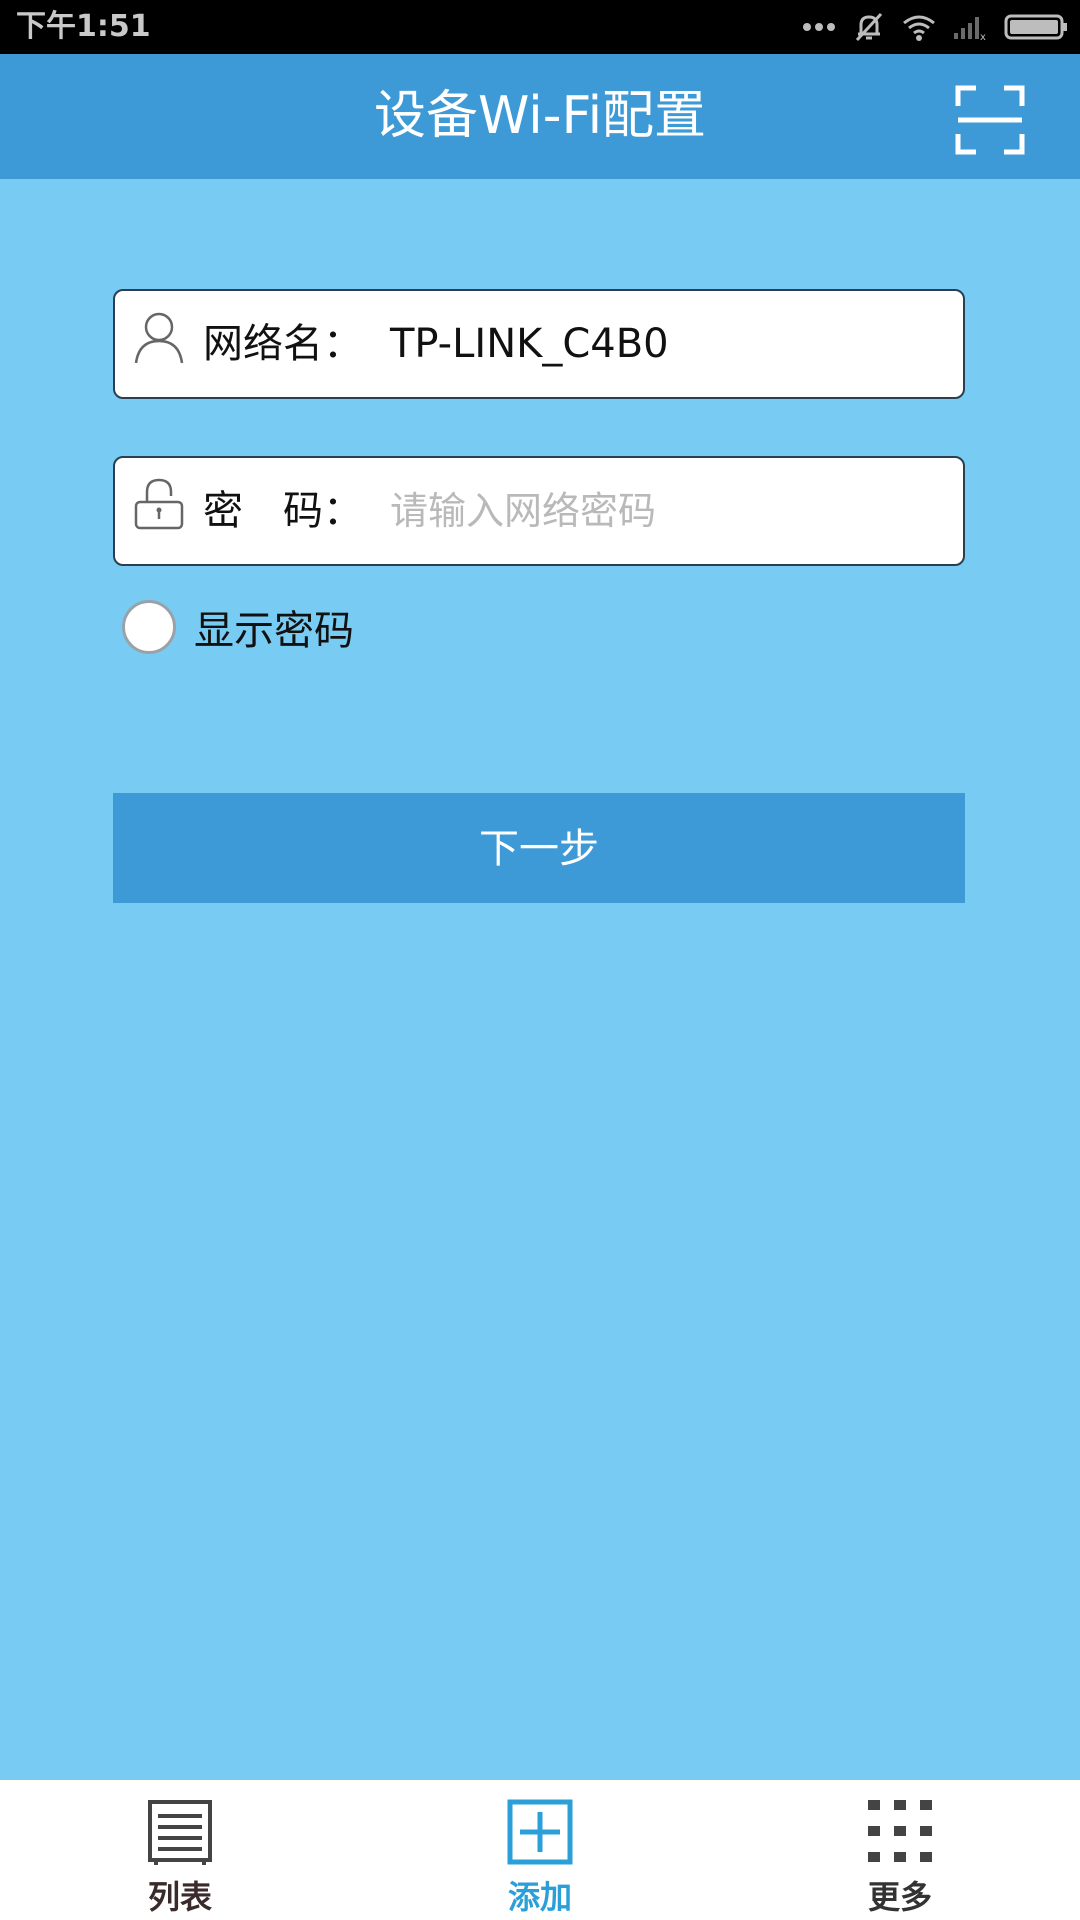 This screenshot has width=1080, height=1920. What do you see at coordinates (179, 1897) in the screenshot?
I see `nav-label-list: 列表` at bounding box center [179, 1897].